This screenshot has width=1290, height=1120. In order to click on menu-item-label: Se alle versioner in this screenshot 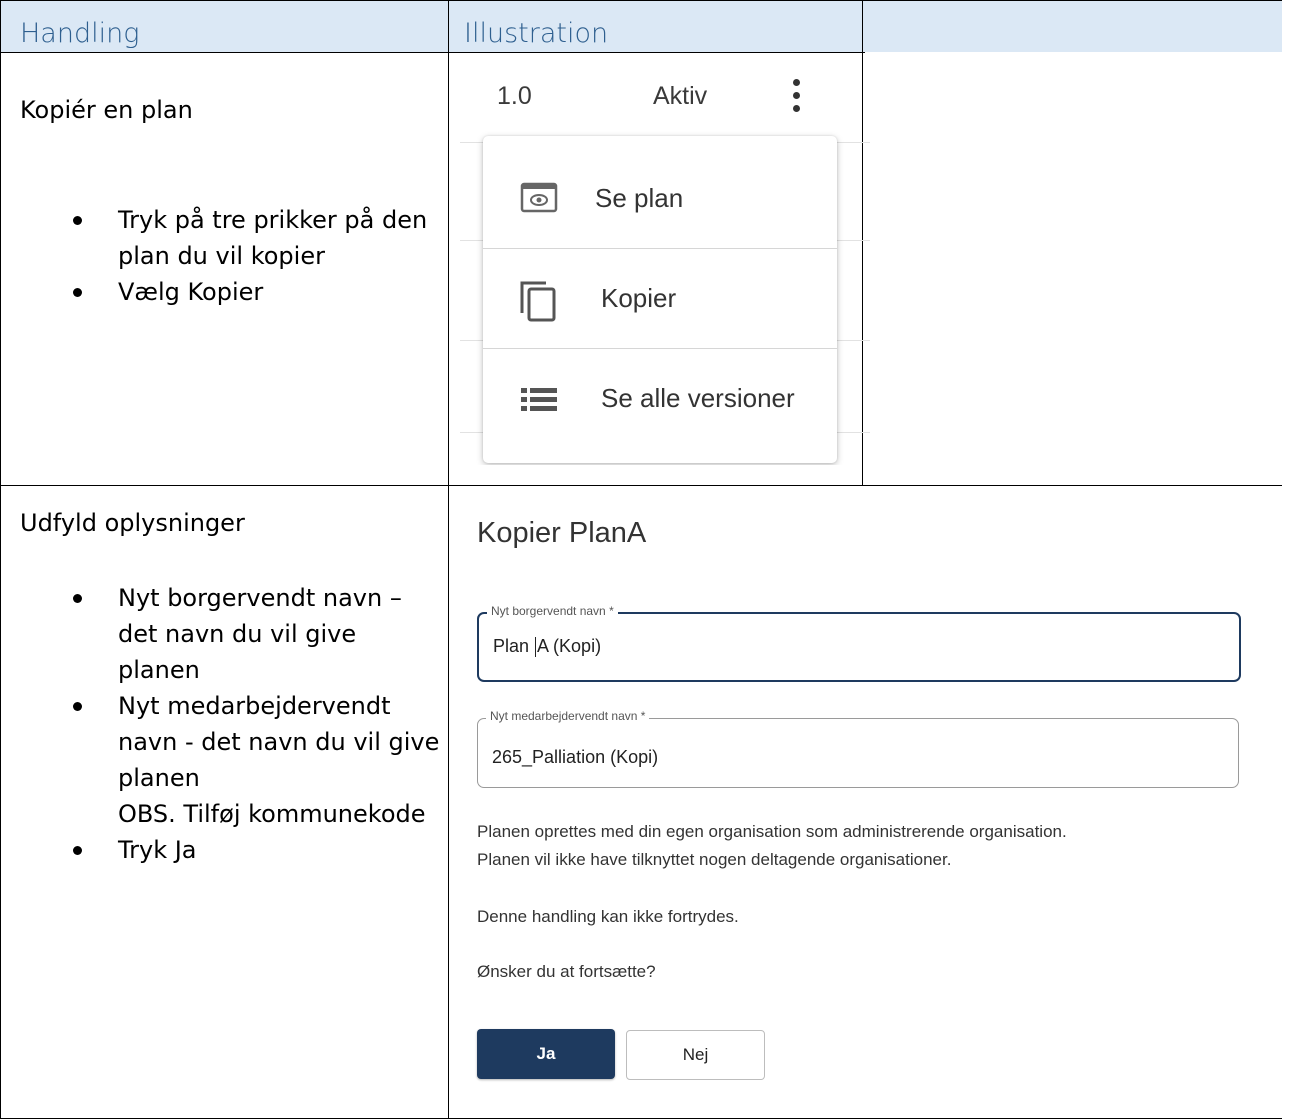, I will do `click(698, 398)`.